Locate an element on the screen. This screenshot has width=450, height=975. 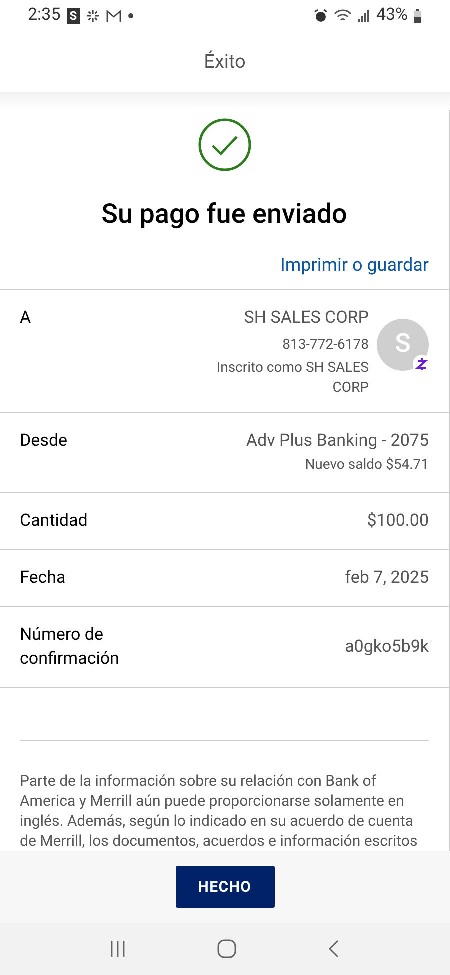
sparkle-icon is located at coordinates (93, 16).